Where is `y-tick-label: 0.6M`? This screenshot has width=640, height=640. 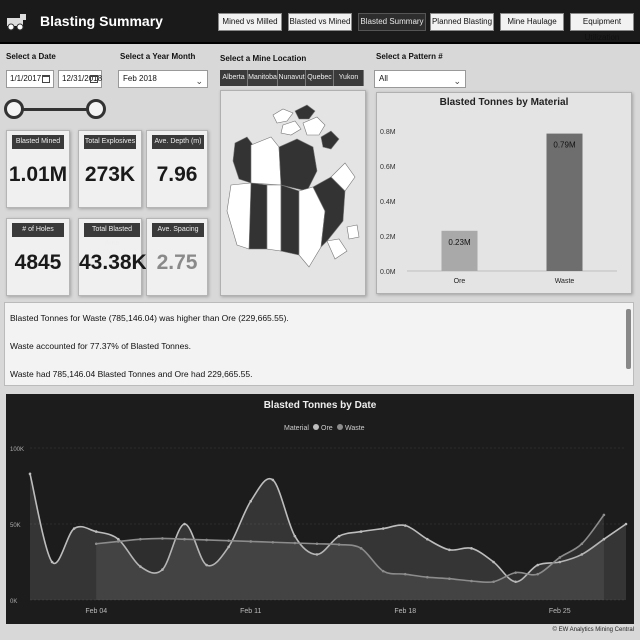
y-tick-label: 0.6M is located at coordinates (388, 167).